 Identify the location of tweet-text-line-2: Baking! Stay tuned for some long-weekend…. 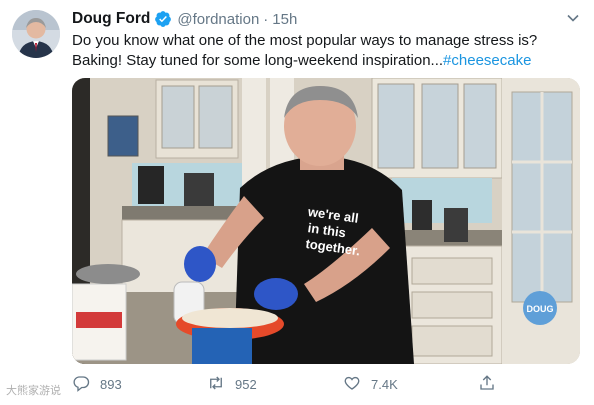
(328, 61).